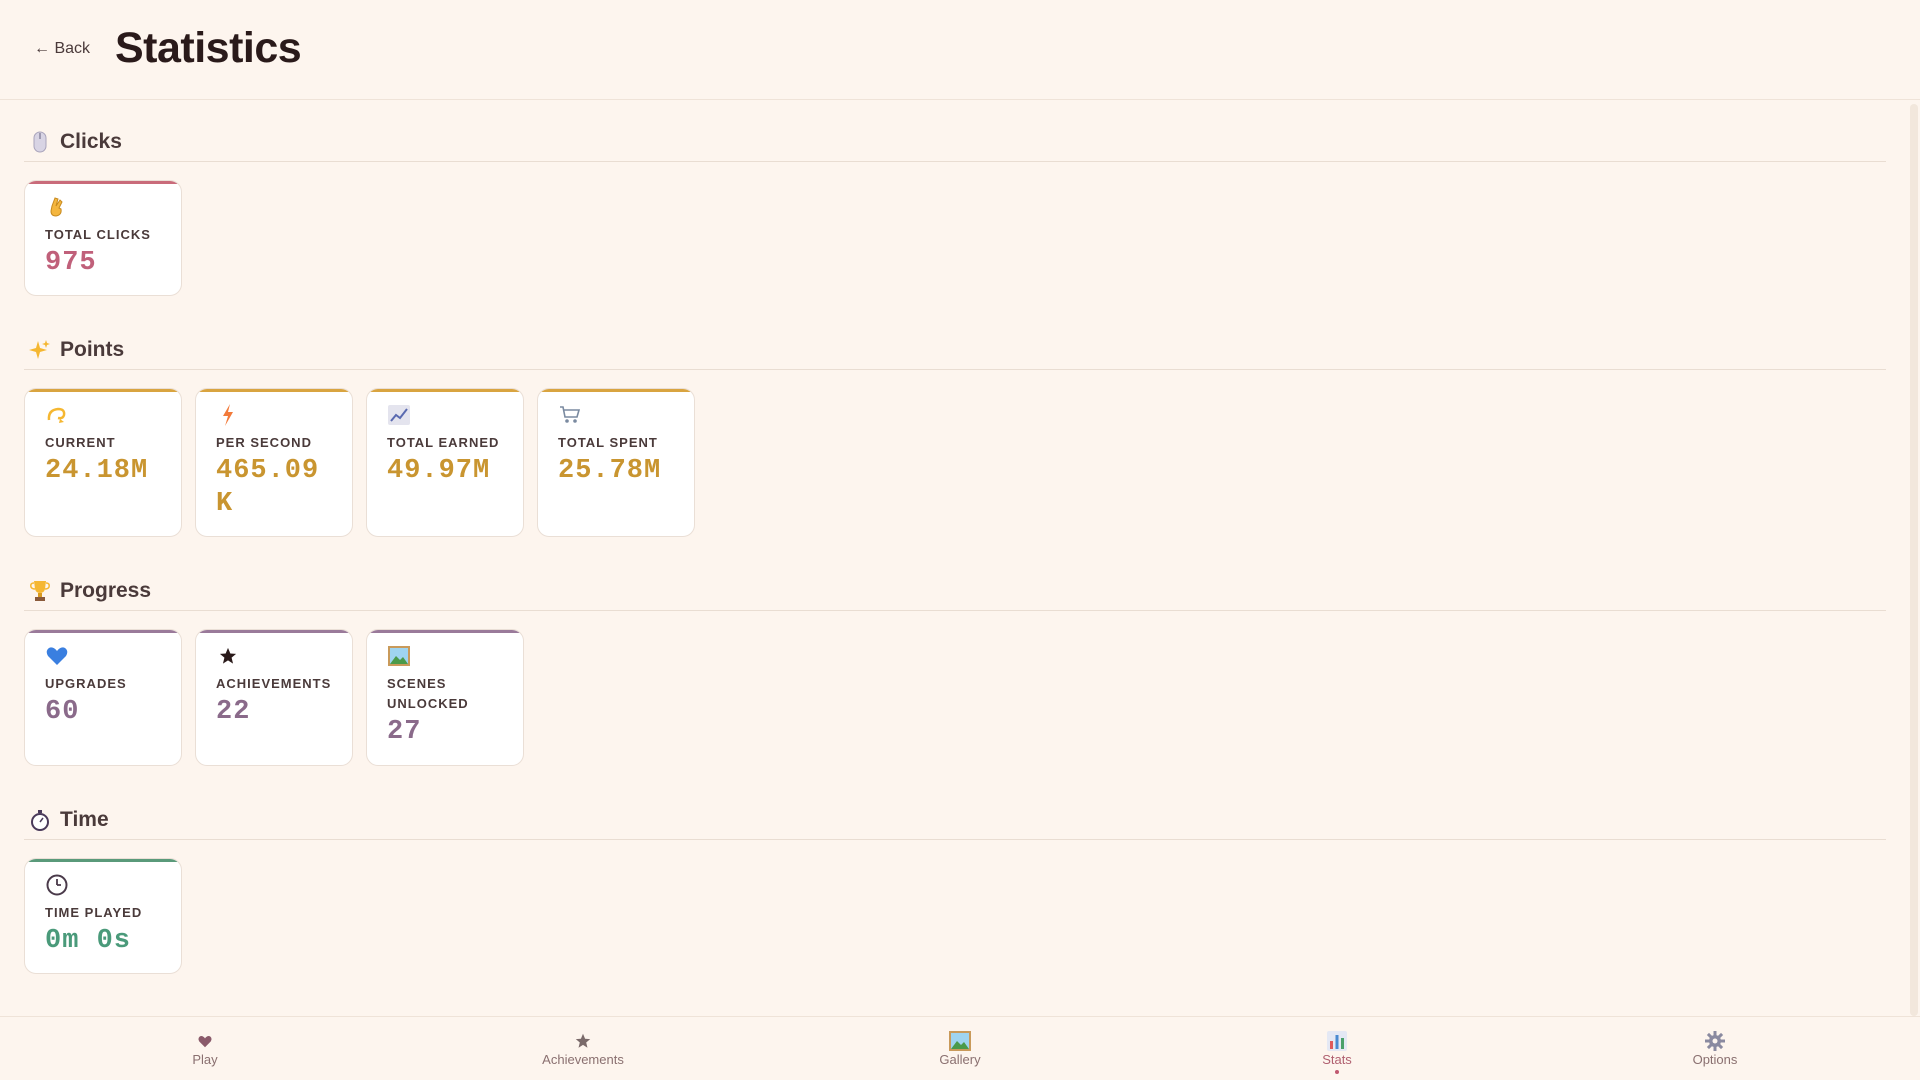  I want to click on stat-label: ACHIEVEMENTS, so click(274, 683).